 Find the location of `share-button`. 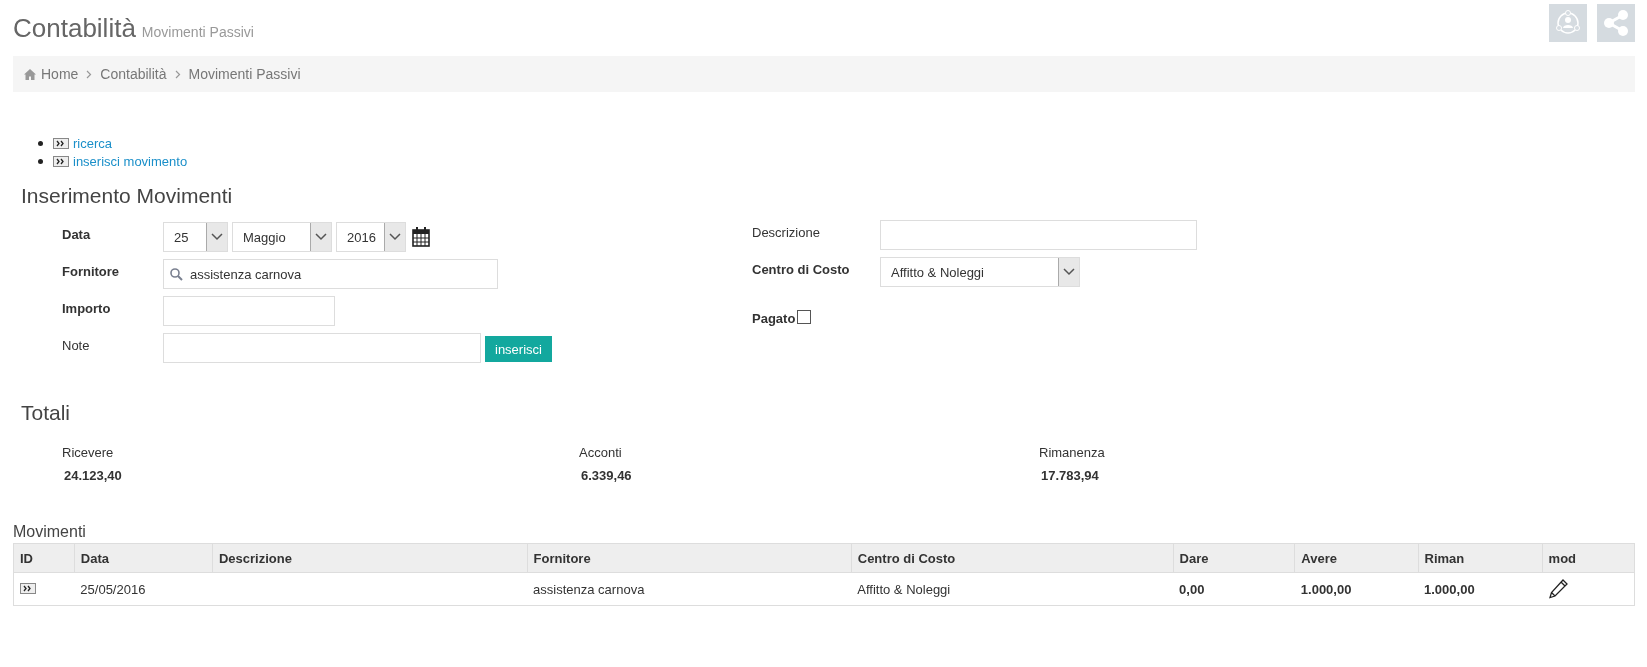

share-button is located at coordinates (1616, 23).